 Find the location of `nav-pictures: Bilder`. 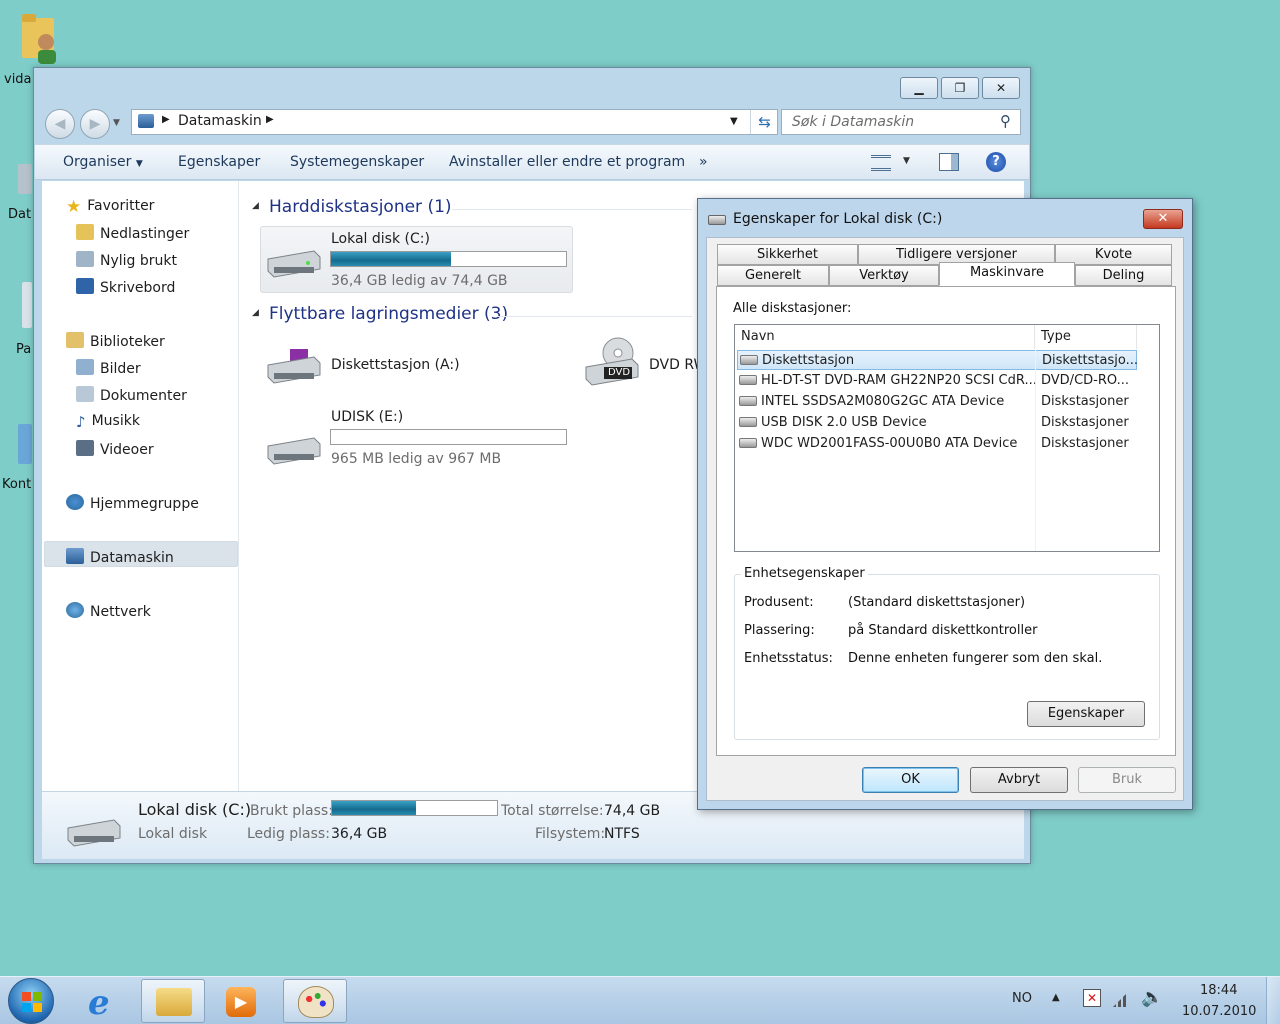

nav-pictures: Bilder is located at coordinates (108, 368).